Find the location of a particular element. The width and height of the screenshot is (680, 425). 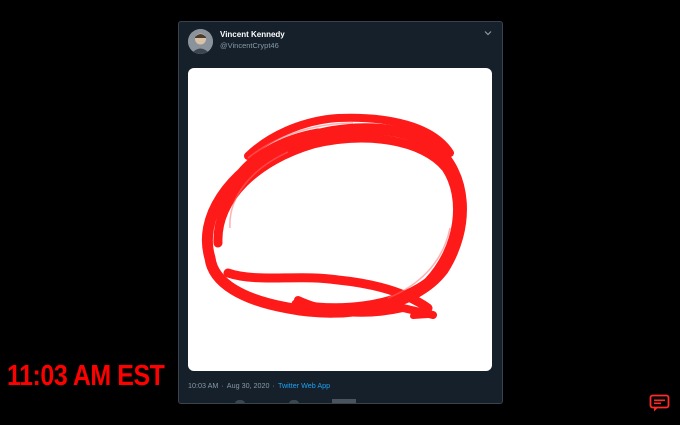

chevron-down-icon is located at coordinates (488, 33).